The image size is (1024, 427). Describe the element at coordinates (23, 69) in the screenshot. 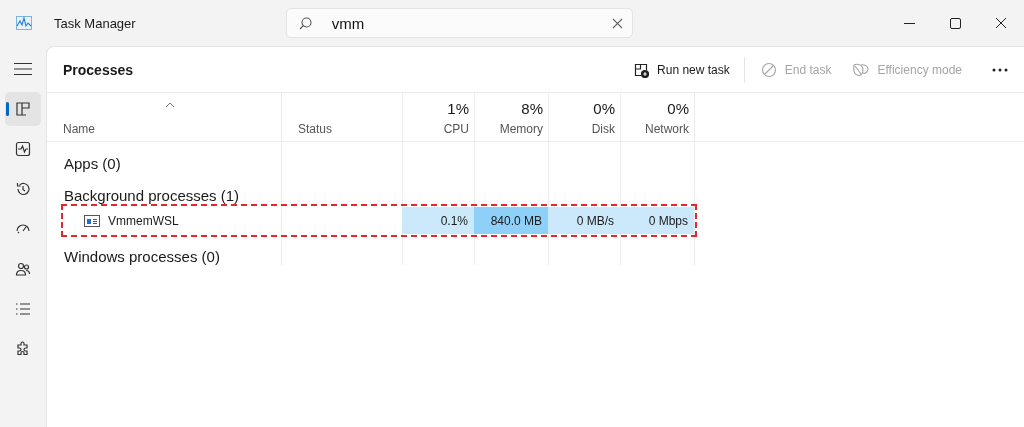

I see `menu-icon` at that location.